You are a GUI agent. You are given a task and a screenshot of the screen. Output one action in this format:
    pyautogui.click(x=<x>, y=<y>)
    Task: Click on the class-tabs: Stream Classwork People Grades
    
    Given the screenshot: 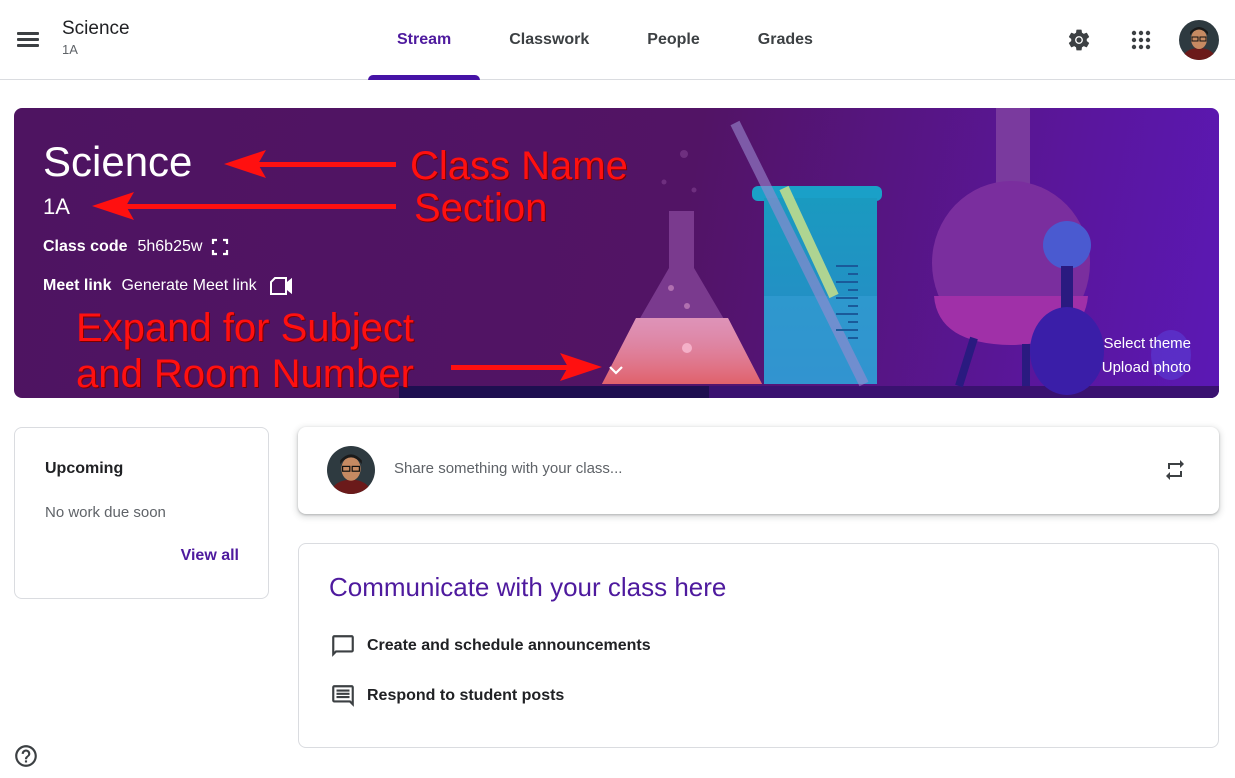 What is the action you would take?
    pyautogui.click(x=605, y=40)
    